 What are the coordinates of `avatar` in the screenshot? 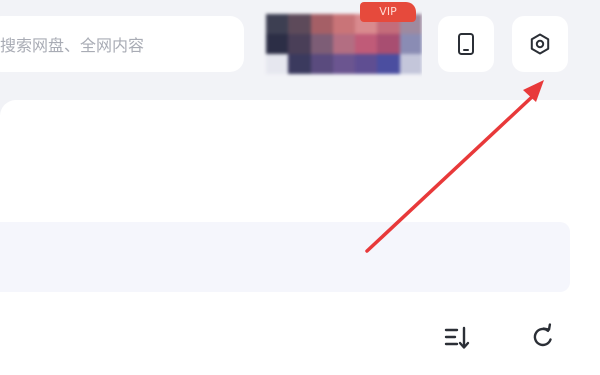 It's located at (344, 44).